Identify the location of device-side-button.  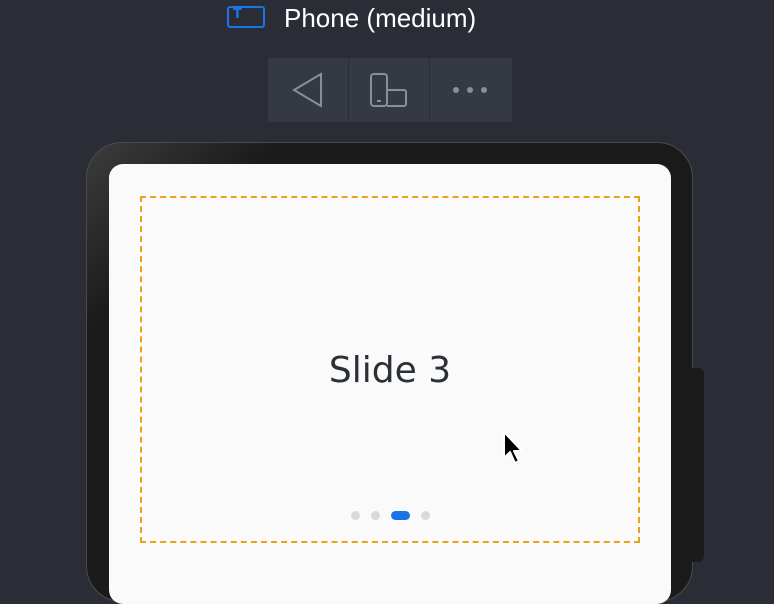
(698, 465).